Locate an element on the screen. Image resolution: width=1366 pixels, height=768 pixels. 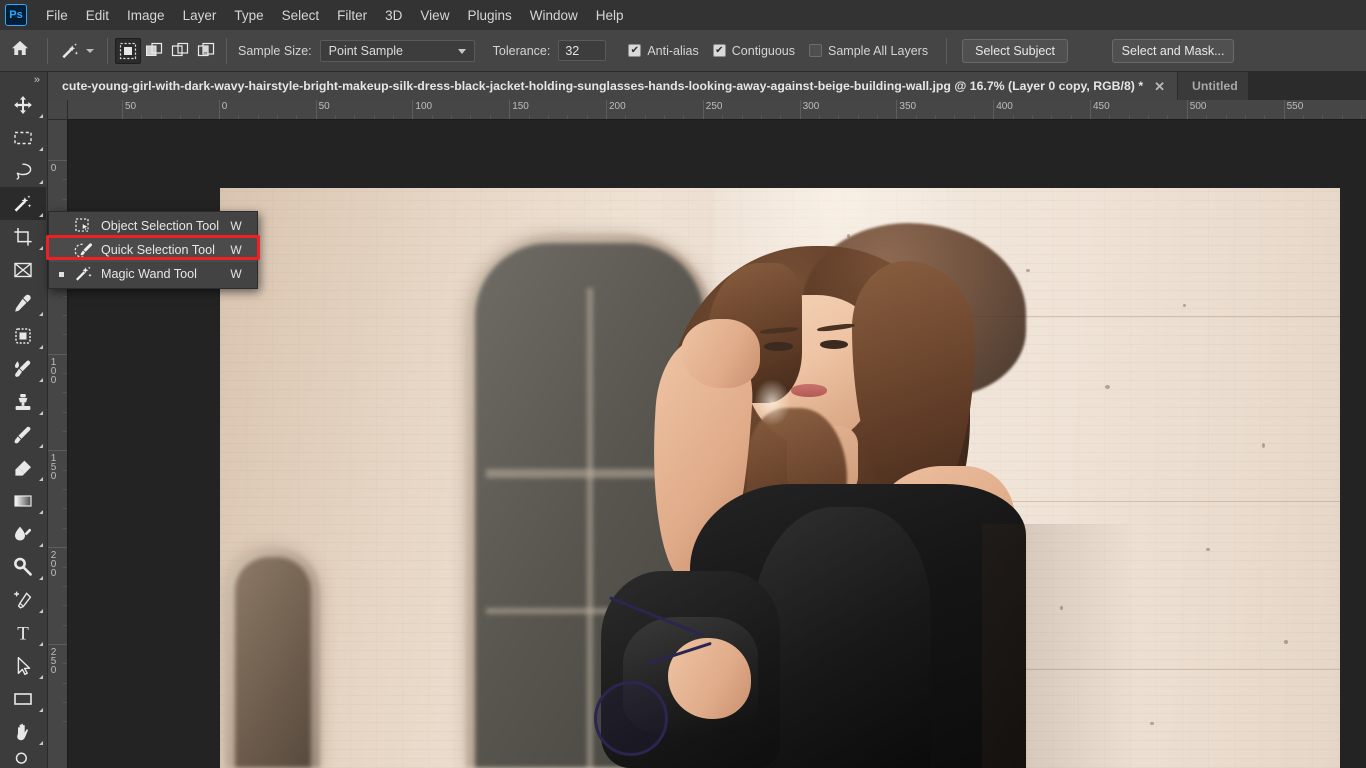
flyout-item-magic-wand-tool: Magic Wand Tool W is located at coordinates (153, 274).